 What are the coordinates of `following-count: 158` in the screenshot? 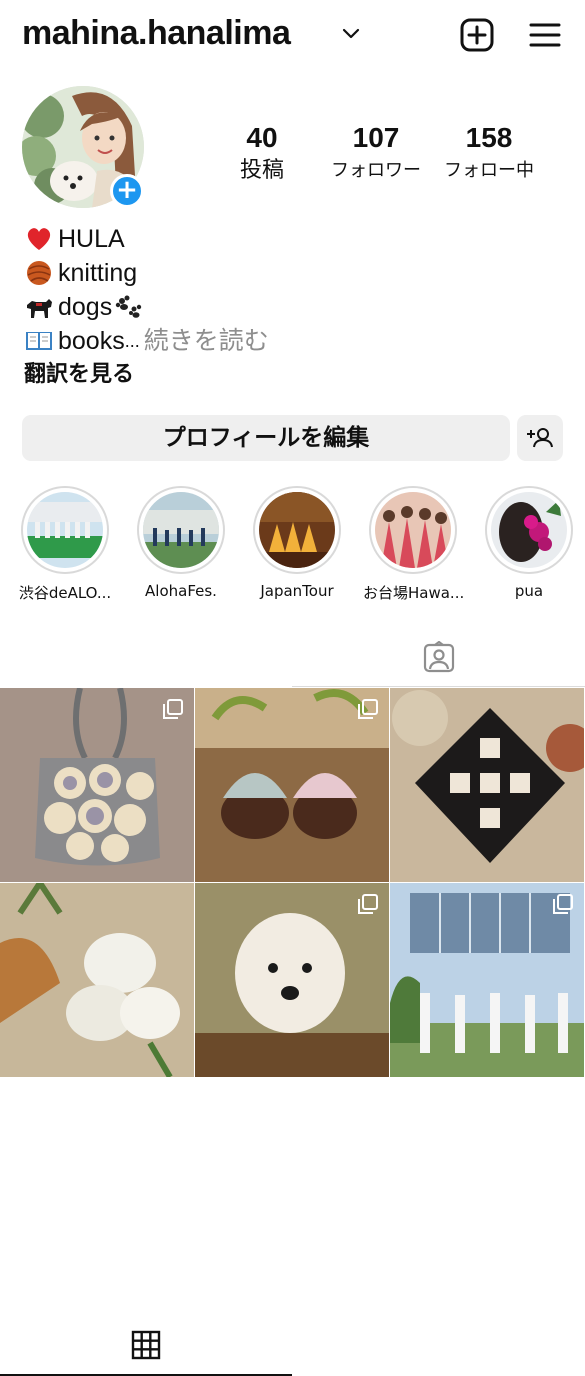 It's located at (489, 137).